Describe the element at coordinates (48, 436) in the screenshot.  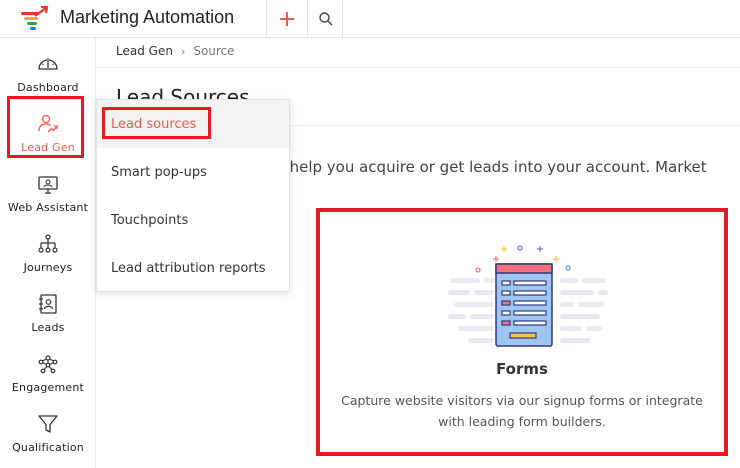
I see `sidebar-item-qualification: Qualification` at that location.